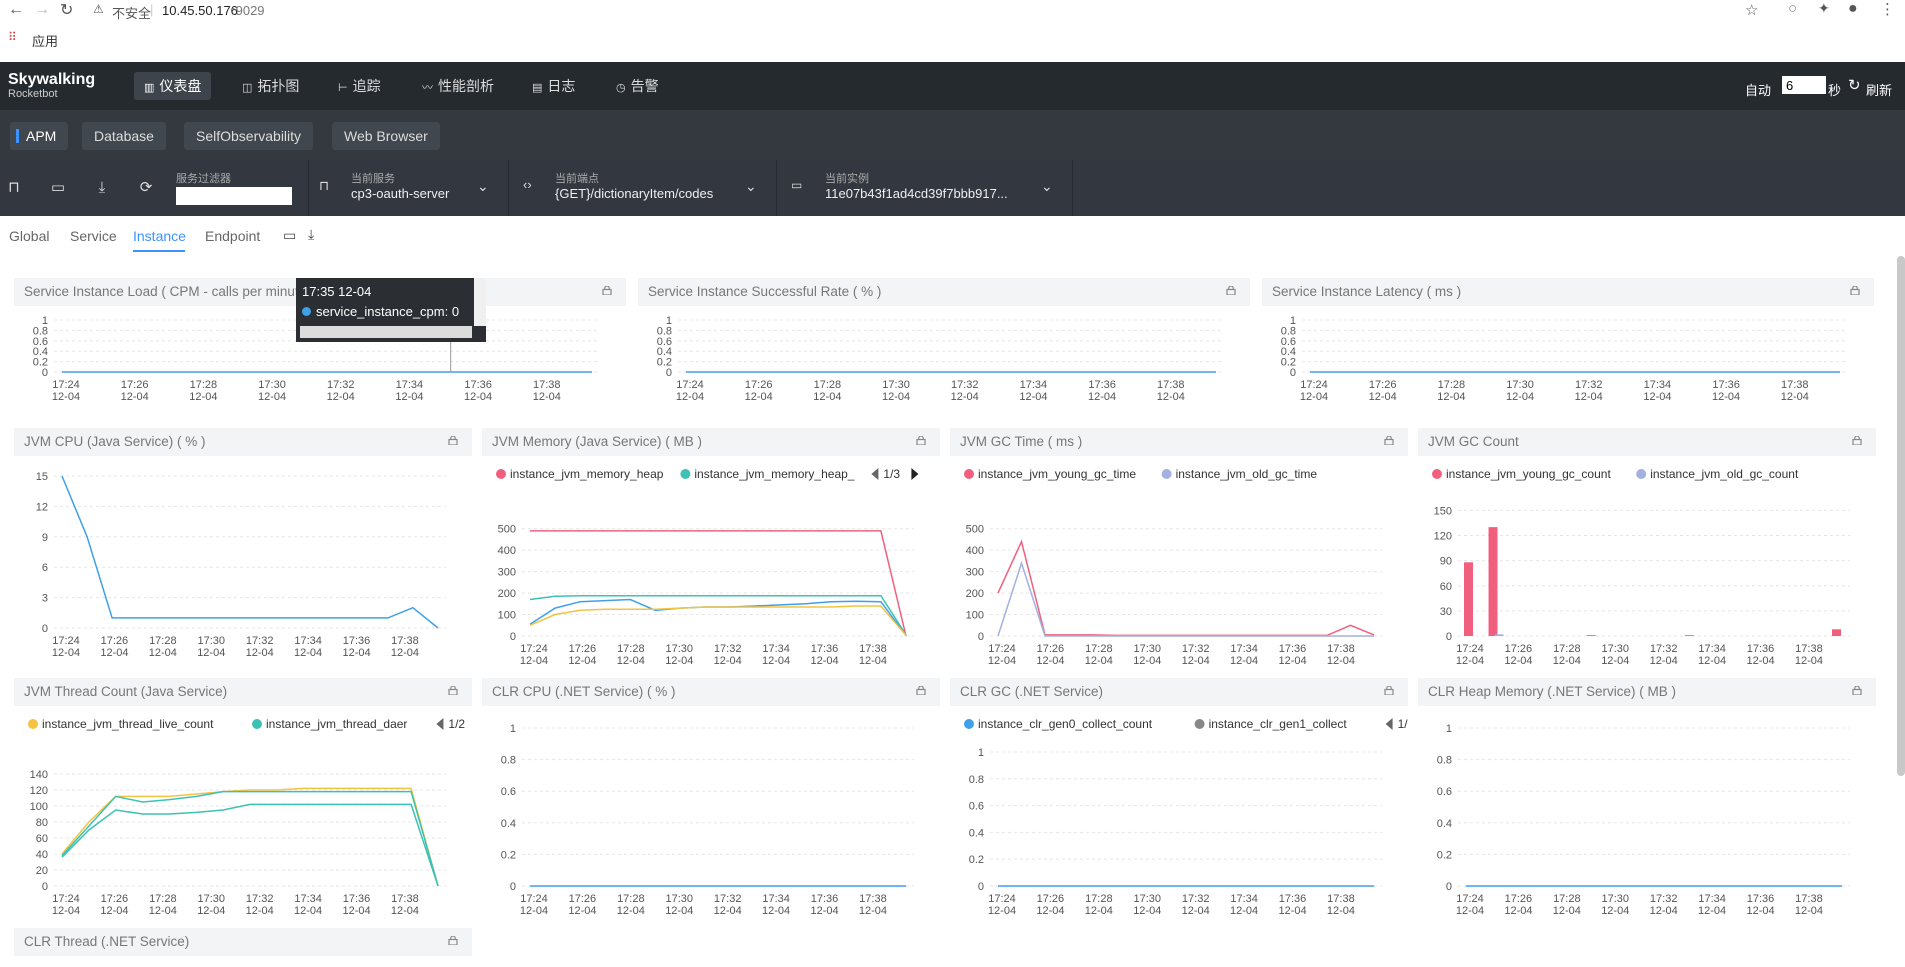 Image resolution: width=1905 pixels, height=967 pixels. Describe the element at coordinates (1792, 8) in the screenshot. I see `extension-circle-icon: ○` at that location.